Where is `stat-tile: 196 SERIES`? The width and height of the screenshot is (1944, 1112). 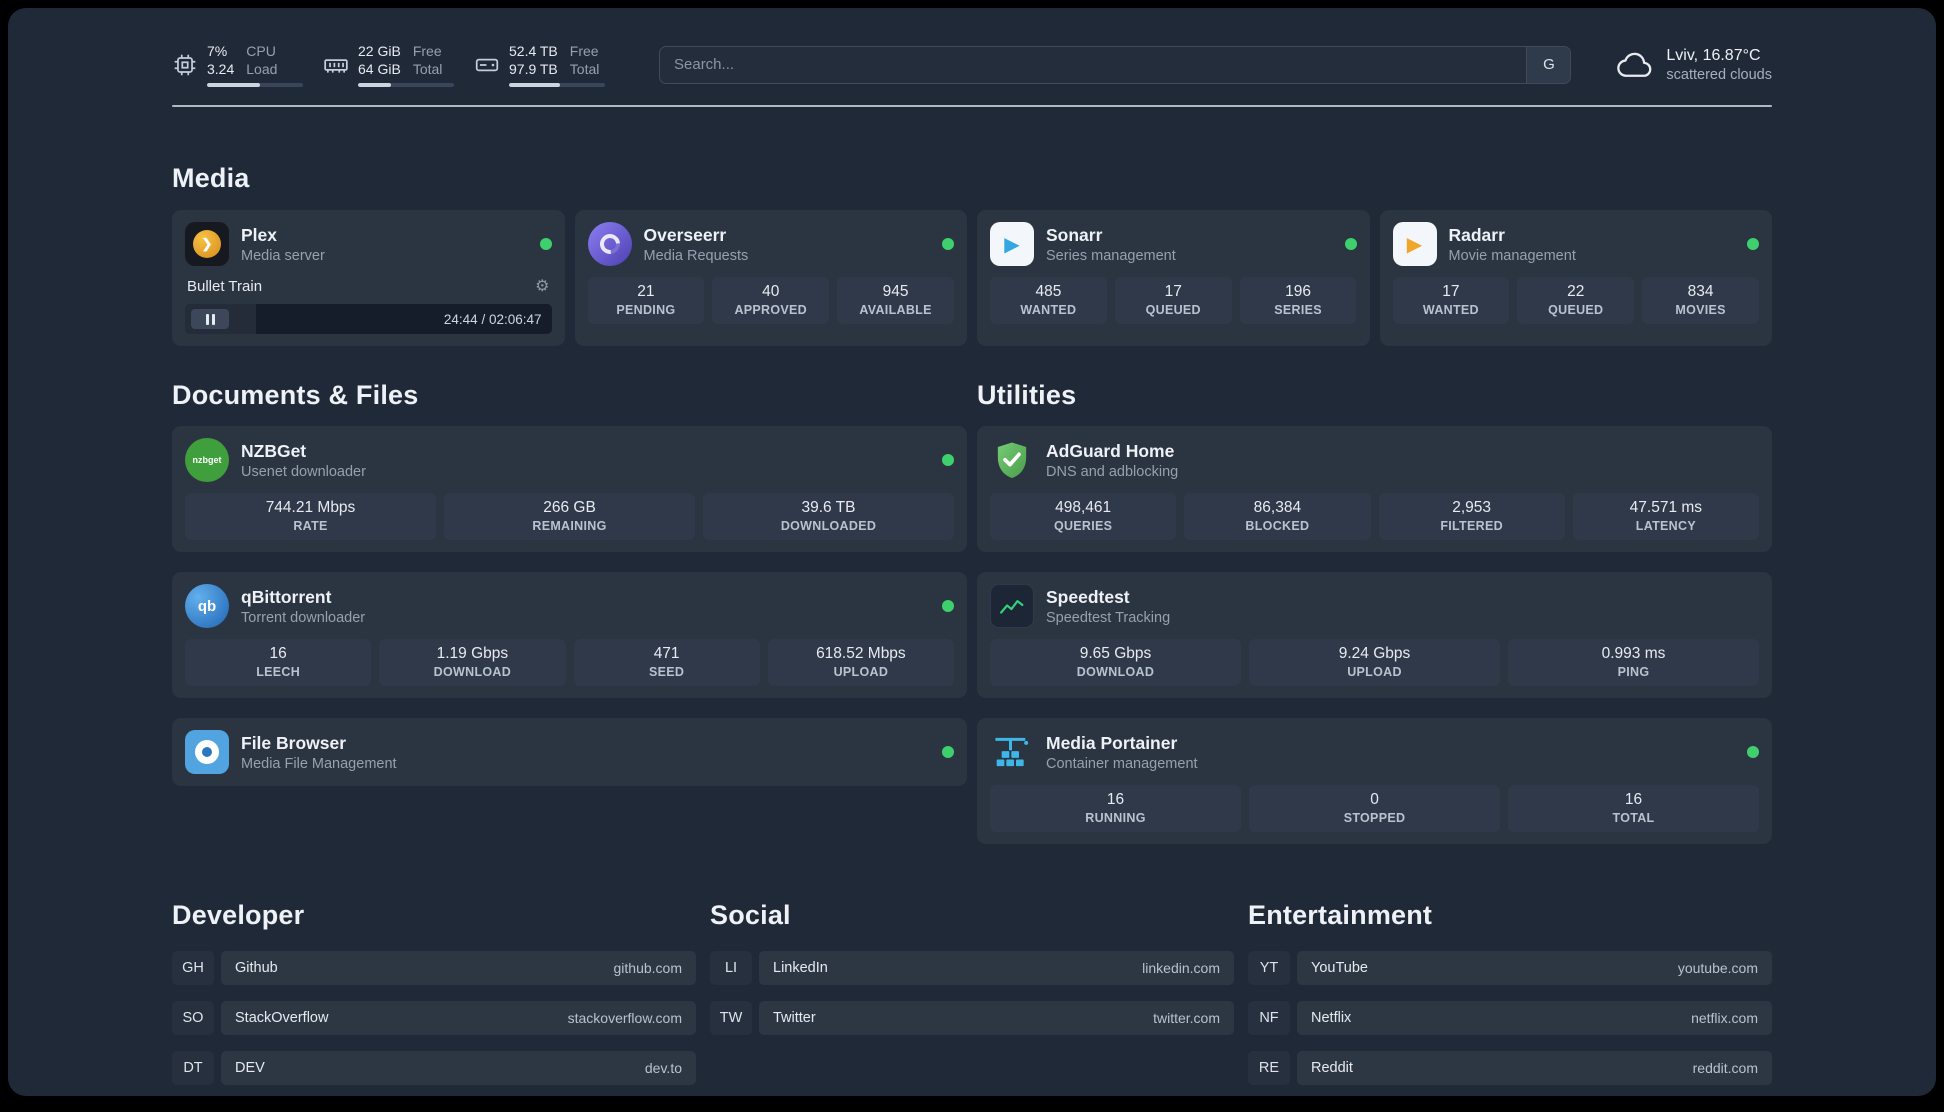
stat-tile: 196 SERIES is located at coordinates (1298, 301).